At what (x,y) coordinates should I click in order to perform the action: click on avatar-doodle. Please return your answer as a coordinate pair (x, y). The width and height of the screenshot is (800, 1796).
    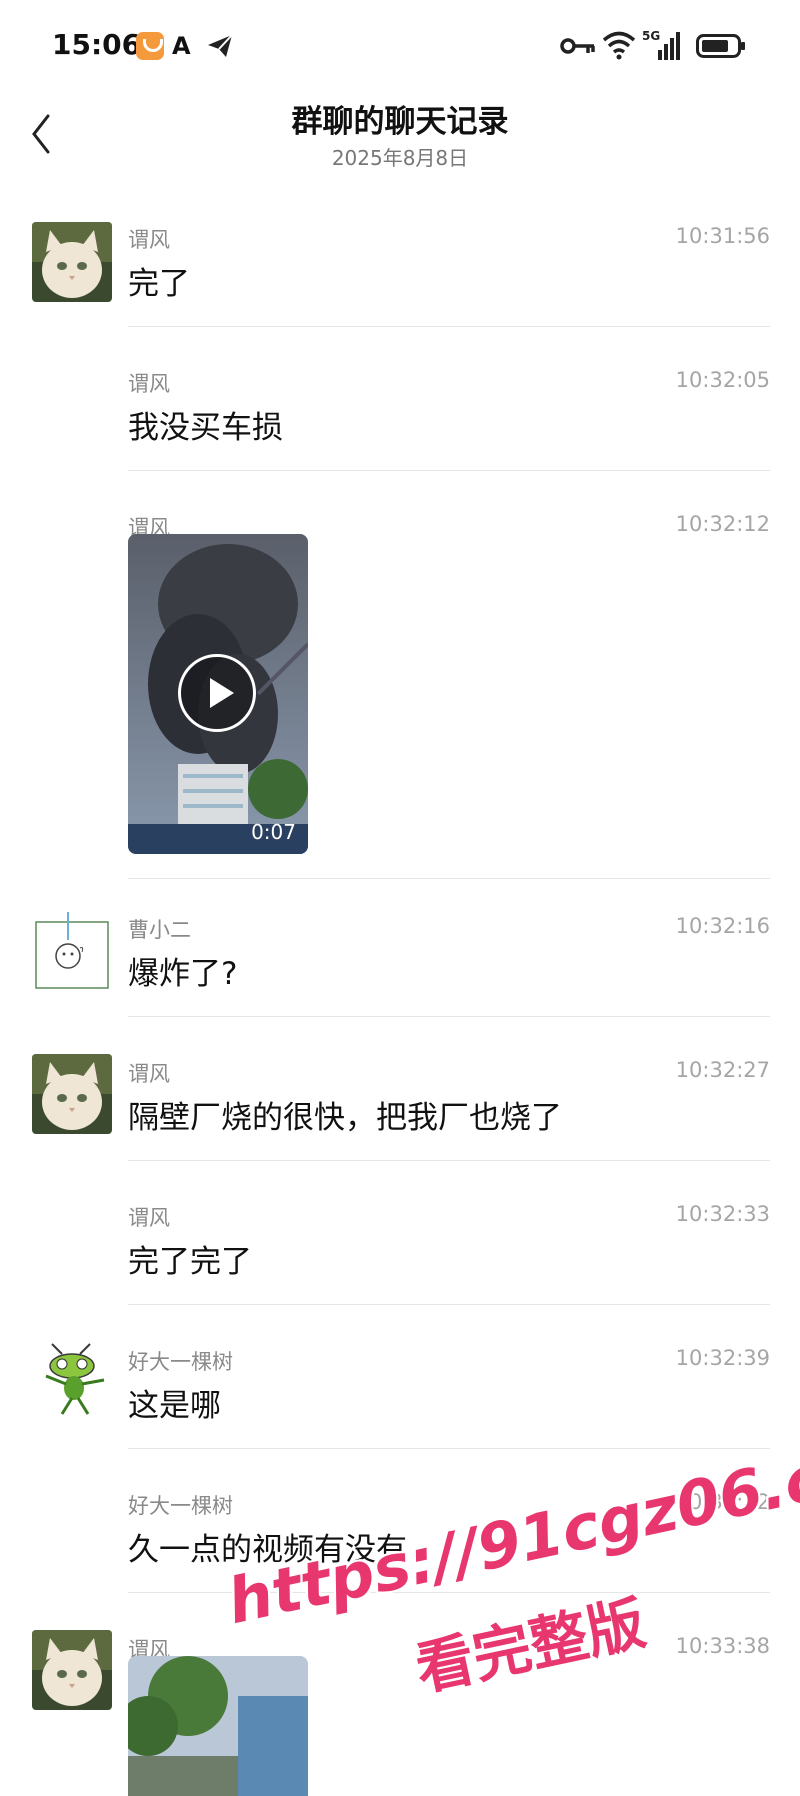
    Looking at the image, I should click on (72, 952).